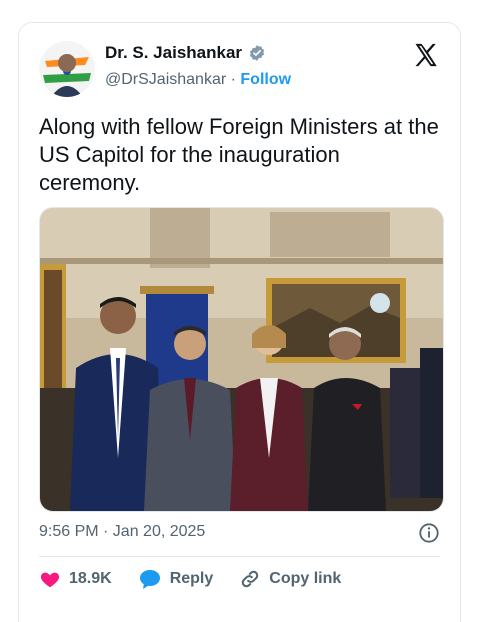 The height and width of the screenshot is (622, 479). I want to click on author-avatar, so click(67, 69).